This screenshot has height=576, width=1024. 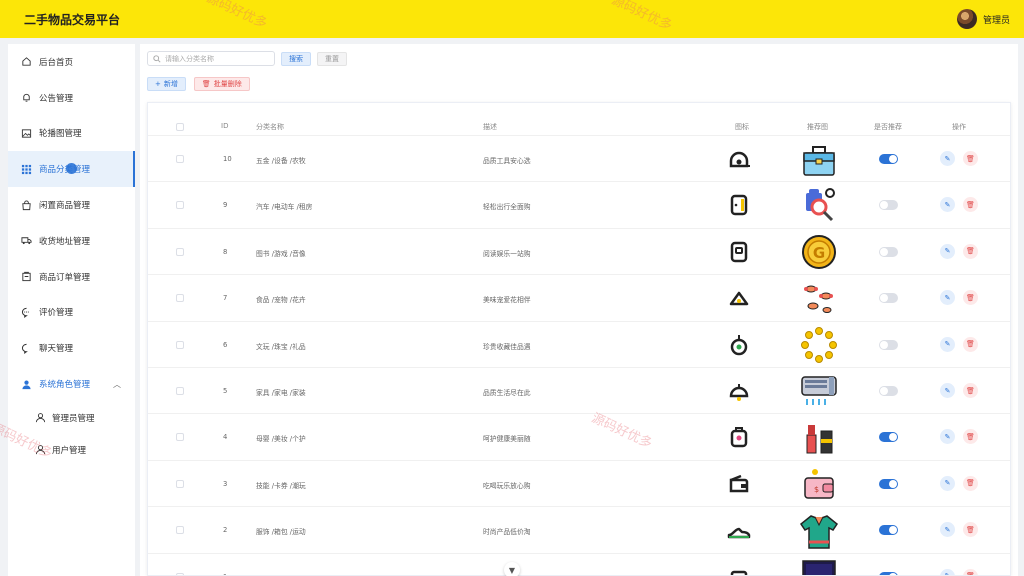 What do you see at coordinates (211, 58) in the screenshot?
I see `search-input: 请输入分类名称` at bounding box center [211, 58].